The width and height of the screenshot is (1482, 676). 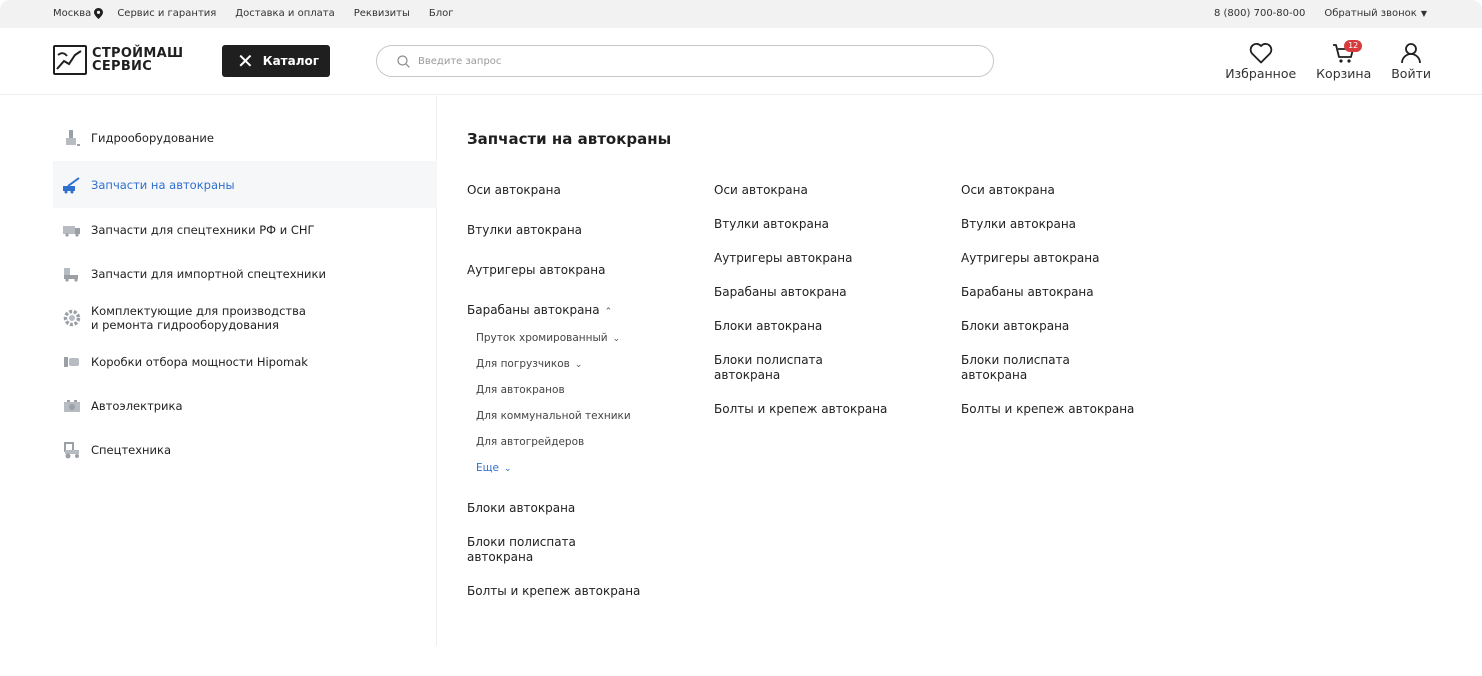 What do you see at coordinates (569, 139) in the screenshot?
I see `page-title: Запчасти на автокраны` at bounding box center [569, 139].